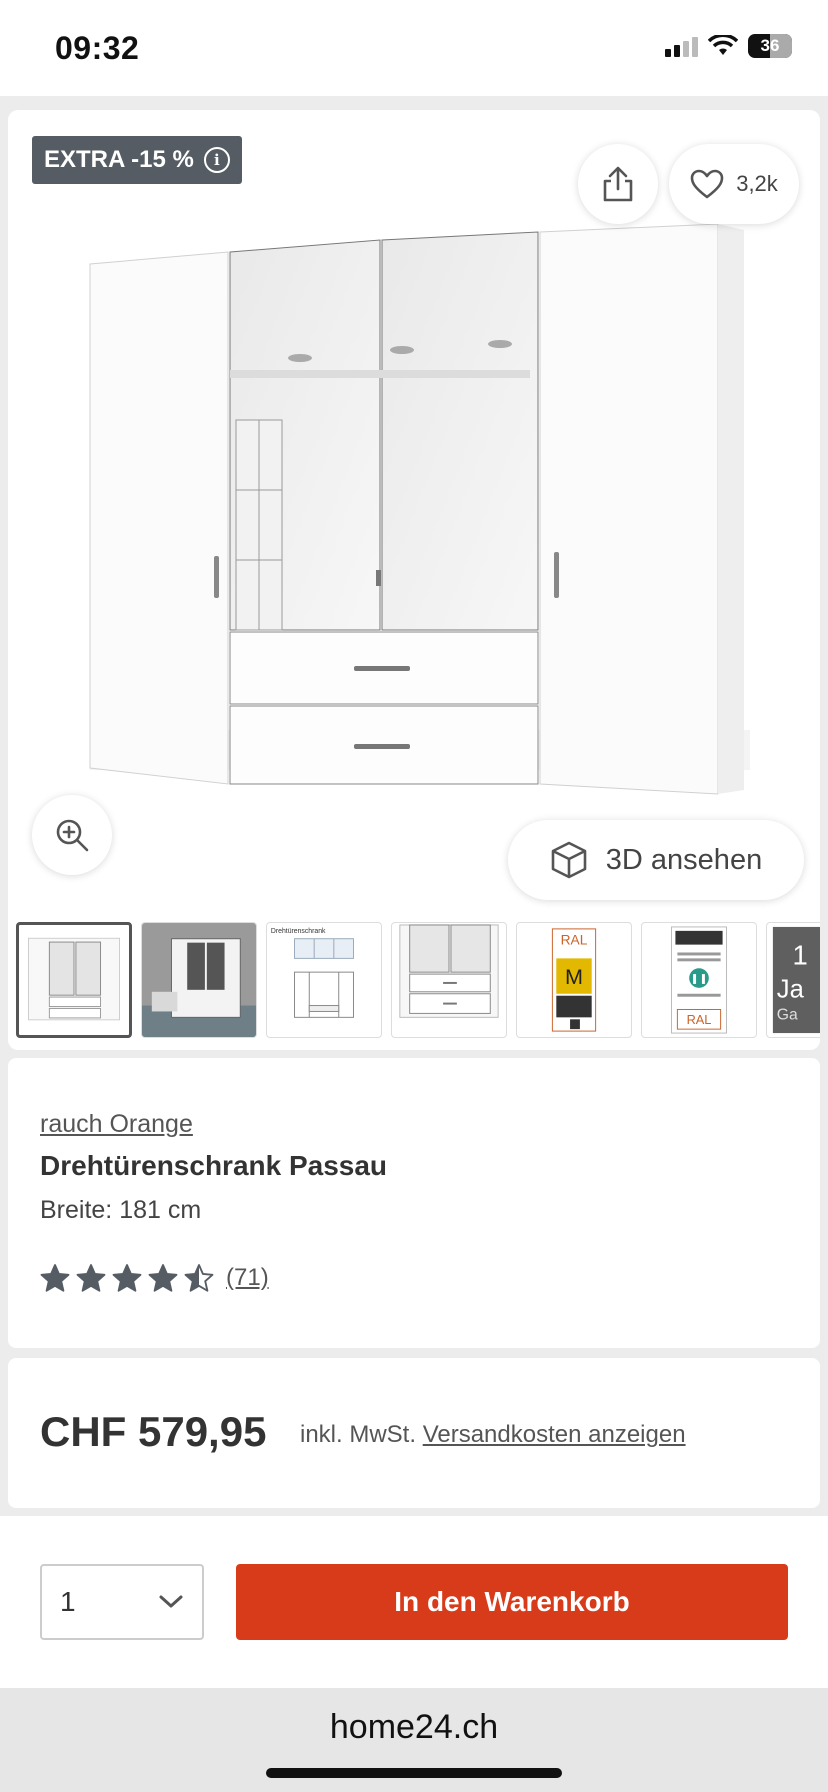 Image resolution: width=828 pixels, height=1792 pixels. I want to click on price: CHF 579,95, so click(153, 1431).